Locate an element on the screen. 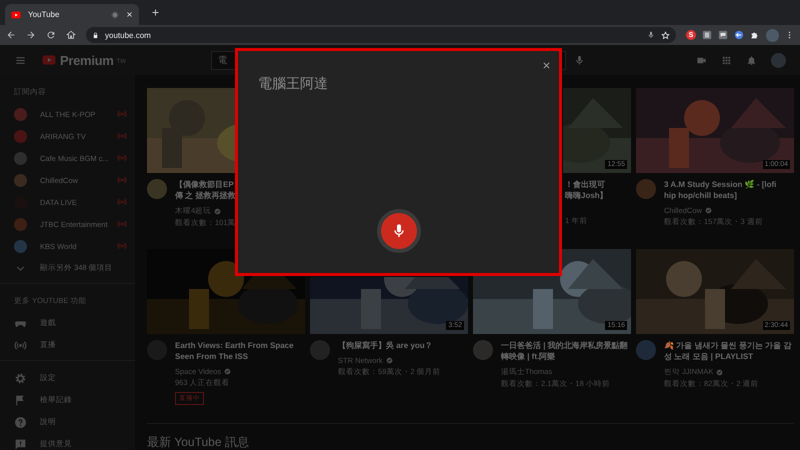 This screenshot has width=800, height=450. video-title: 【狗屎寫手】吳 are you？ is located at coordinates (389, 345).